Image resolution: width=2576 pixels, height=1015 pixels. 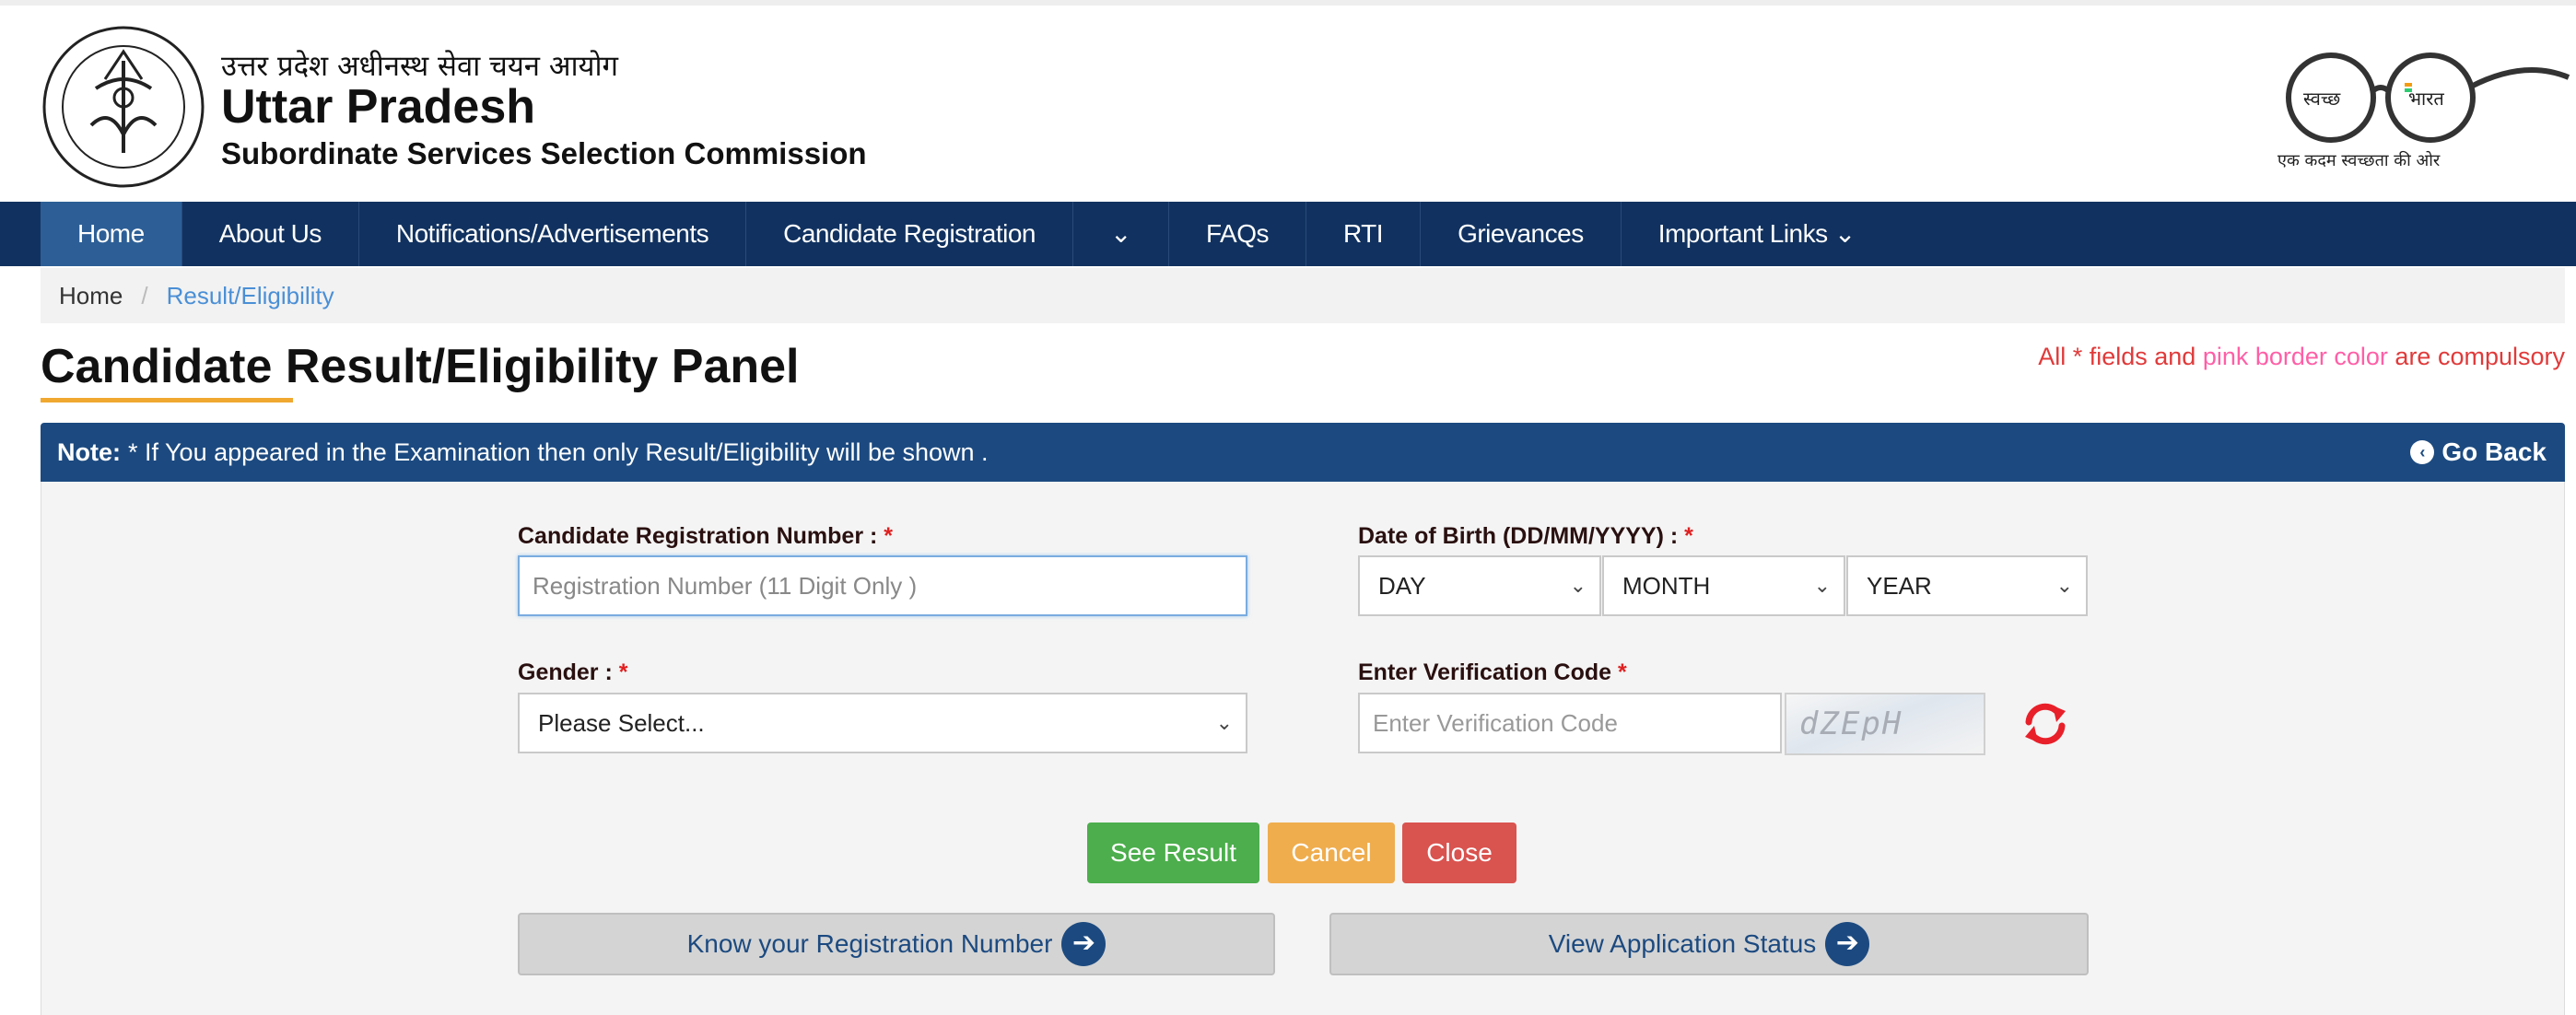 I want to click on know-registration-number-button: Know your Registration Number ➔, so click(x=896, y=944).